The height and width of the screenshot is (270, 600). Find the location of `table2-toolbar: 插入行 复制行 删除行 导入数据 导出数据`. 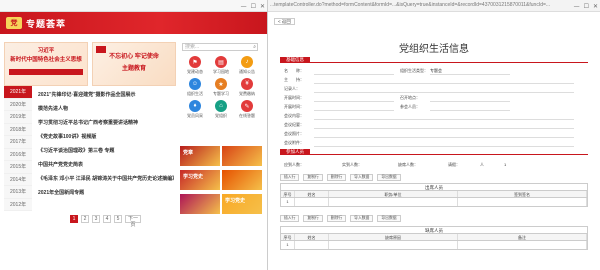

table2-toolbar: 插入行 复制行 删除行 导入数据 导出数据 is located at coordinates (340, 218).